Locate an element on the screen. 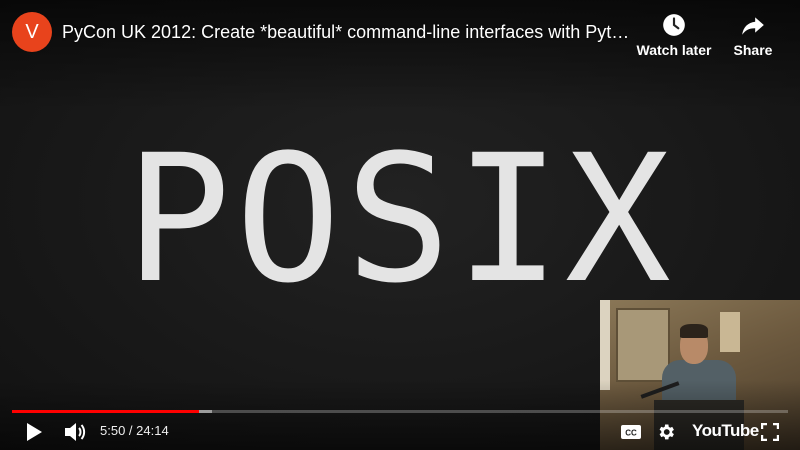 This screenshot has height=450, width=800. progress-played is located at coordinates (105, 411).